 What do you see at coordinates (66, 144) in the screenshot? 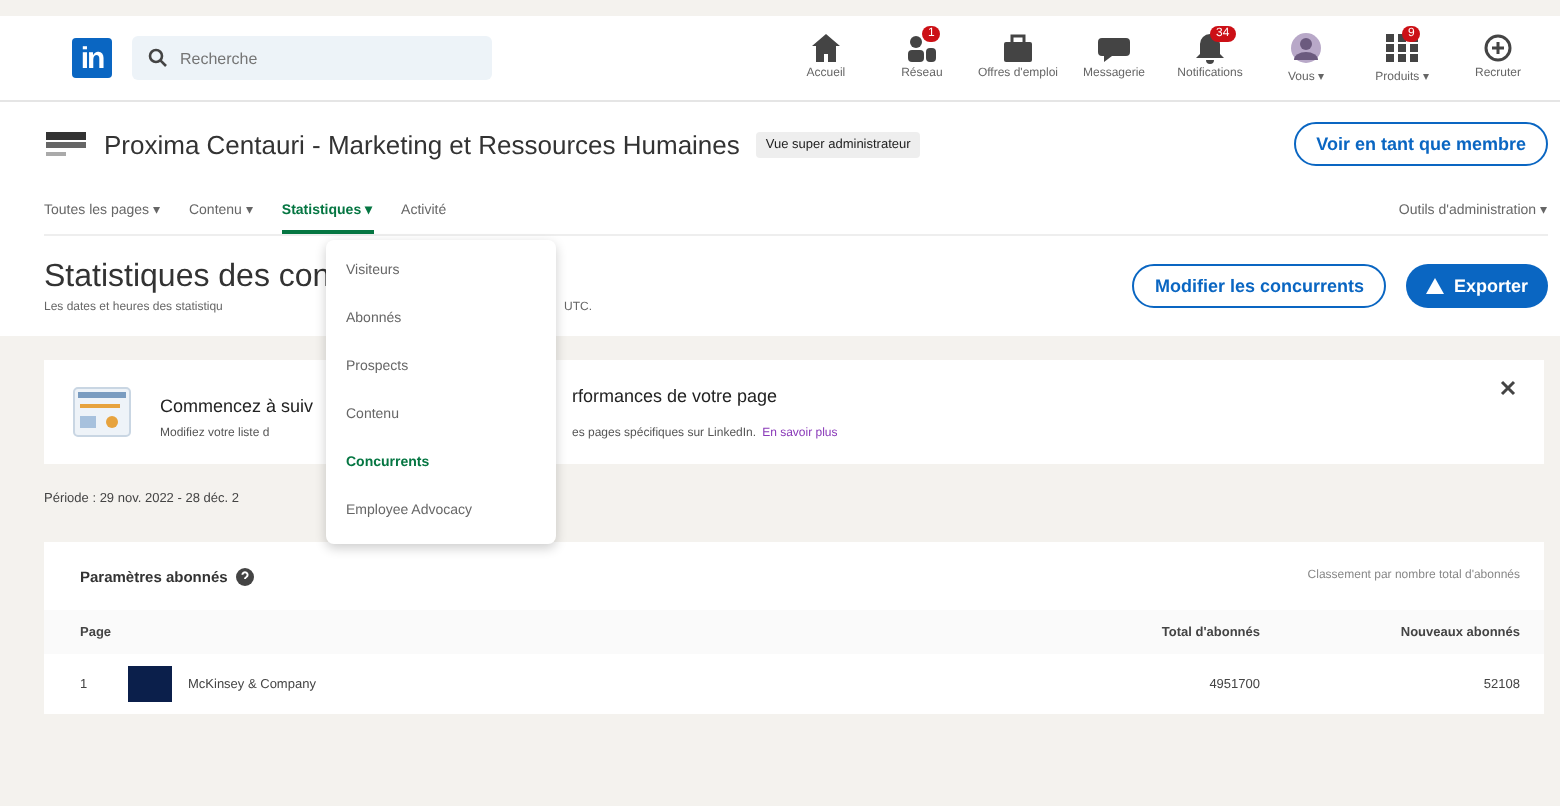
I see `company-logo-icon` at bounding box center [66, 144].